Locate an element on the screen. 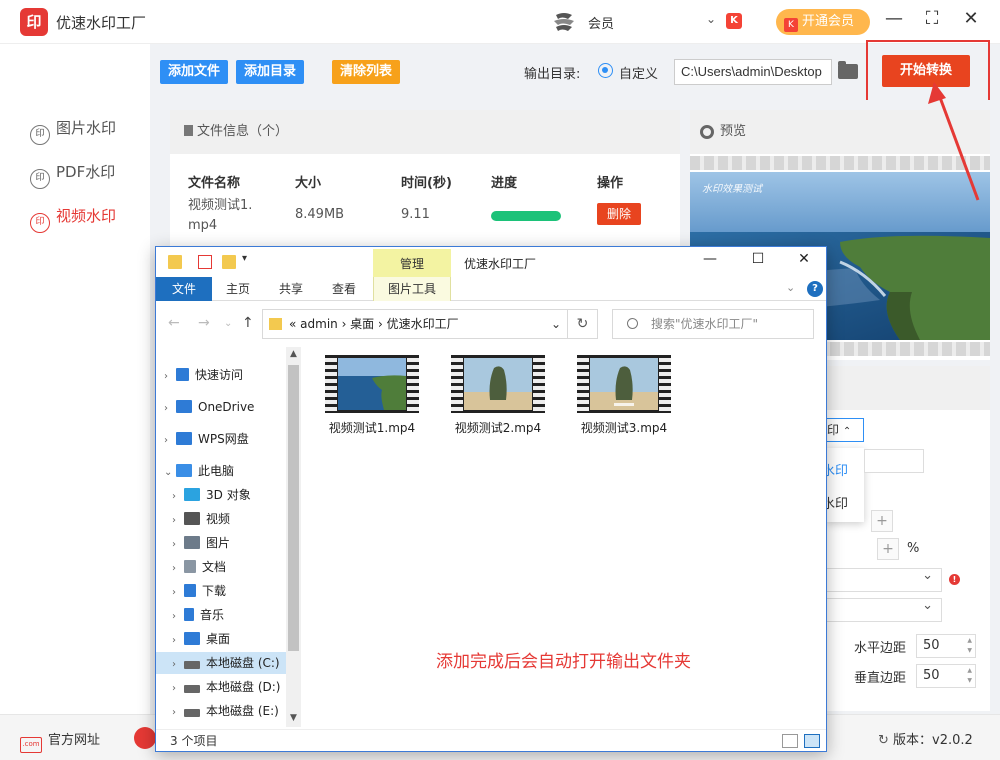 The image size is (1000, 760). tree-scrollbar: ▲ ▼ is located at coordinates (293, 537).